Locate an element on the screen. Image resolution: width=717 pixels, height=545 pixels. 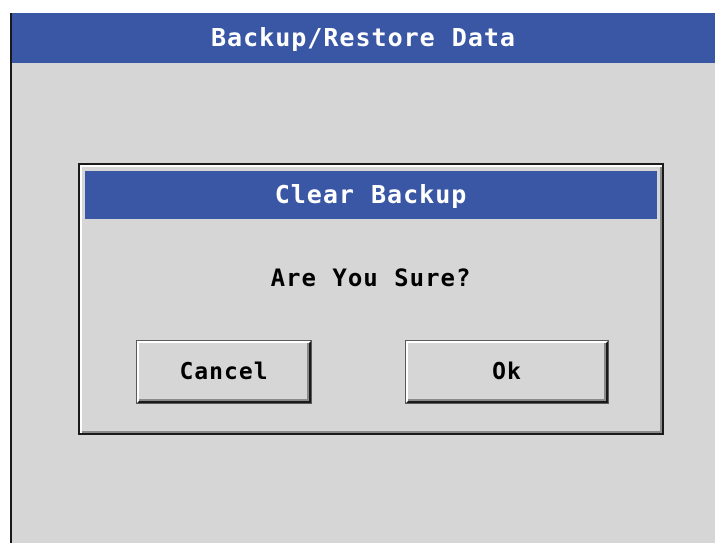
window-title-bar: Backup/Restore Data is located at coordinates (363, 38).